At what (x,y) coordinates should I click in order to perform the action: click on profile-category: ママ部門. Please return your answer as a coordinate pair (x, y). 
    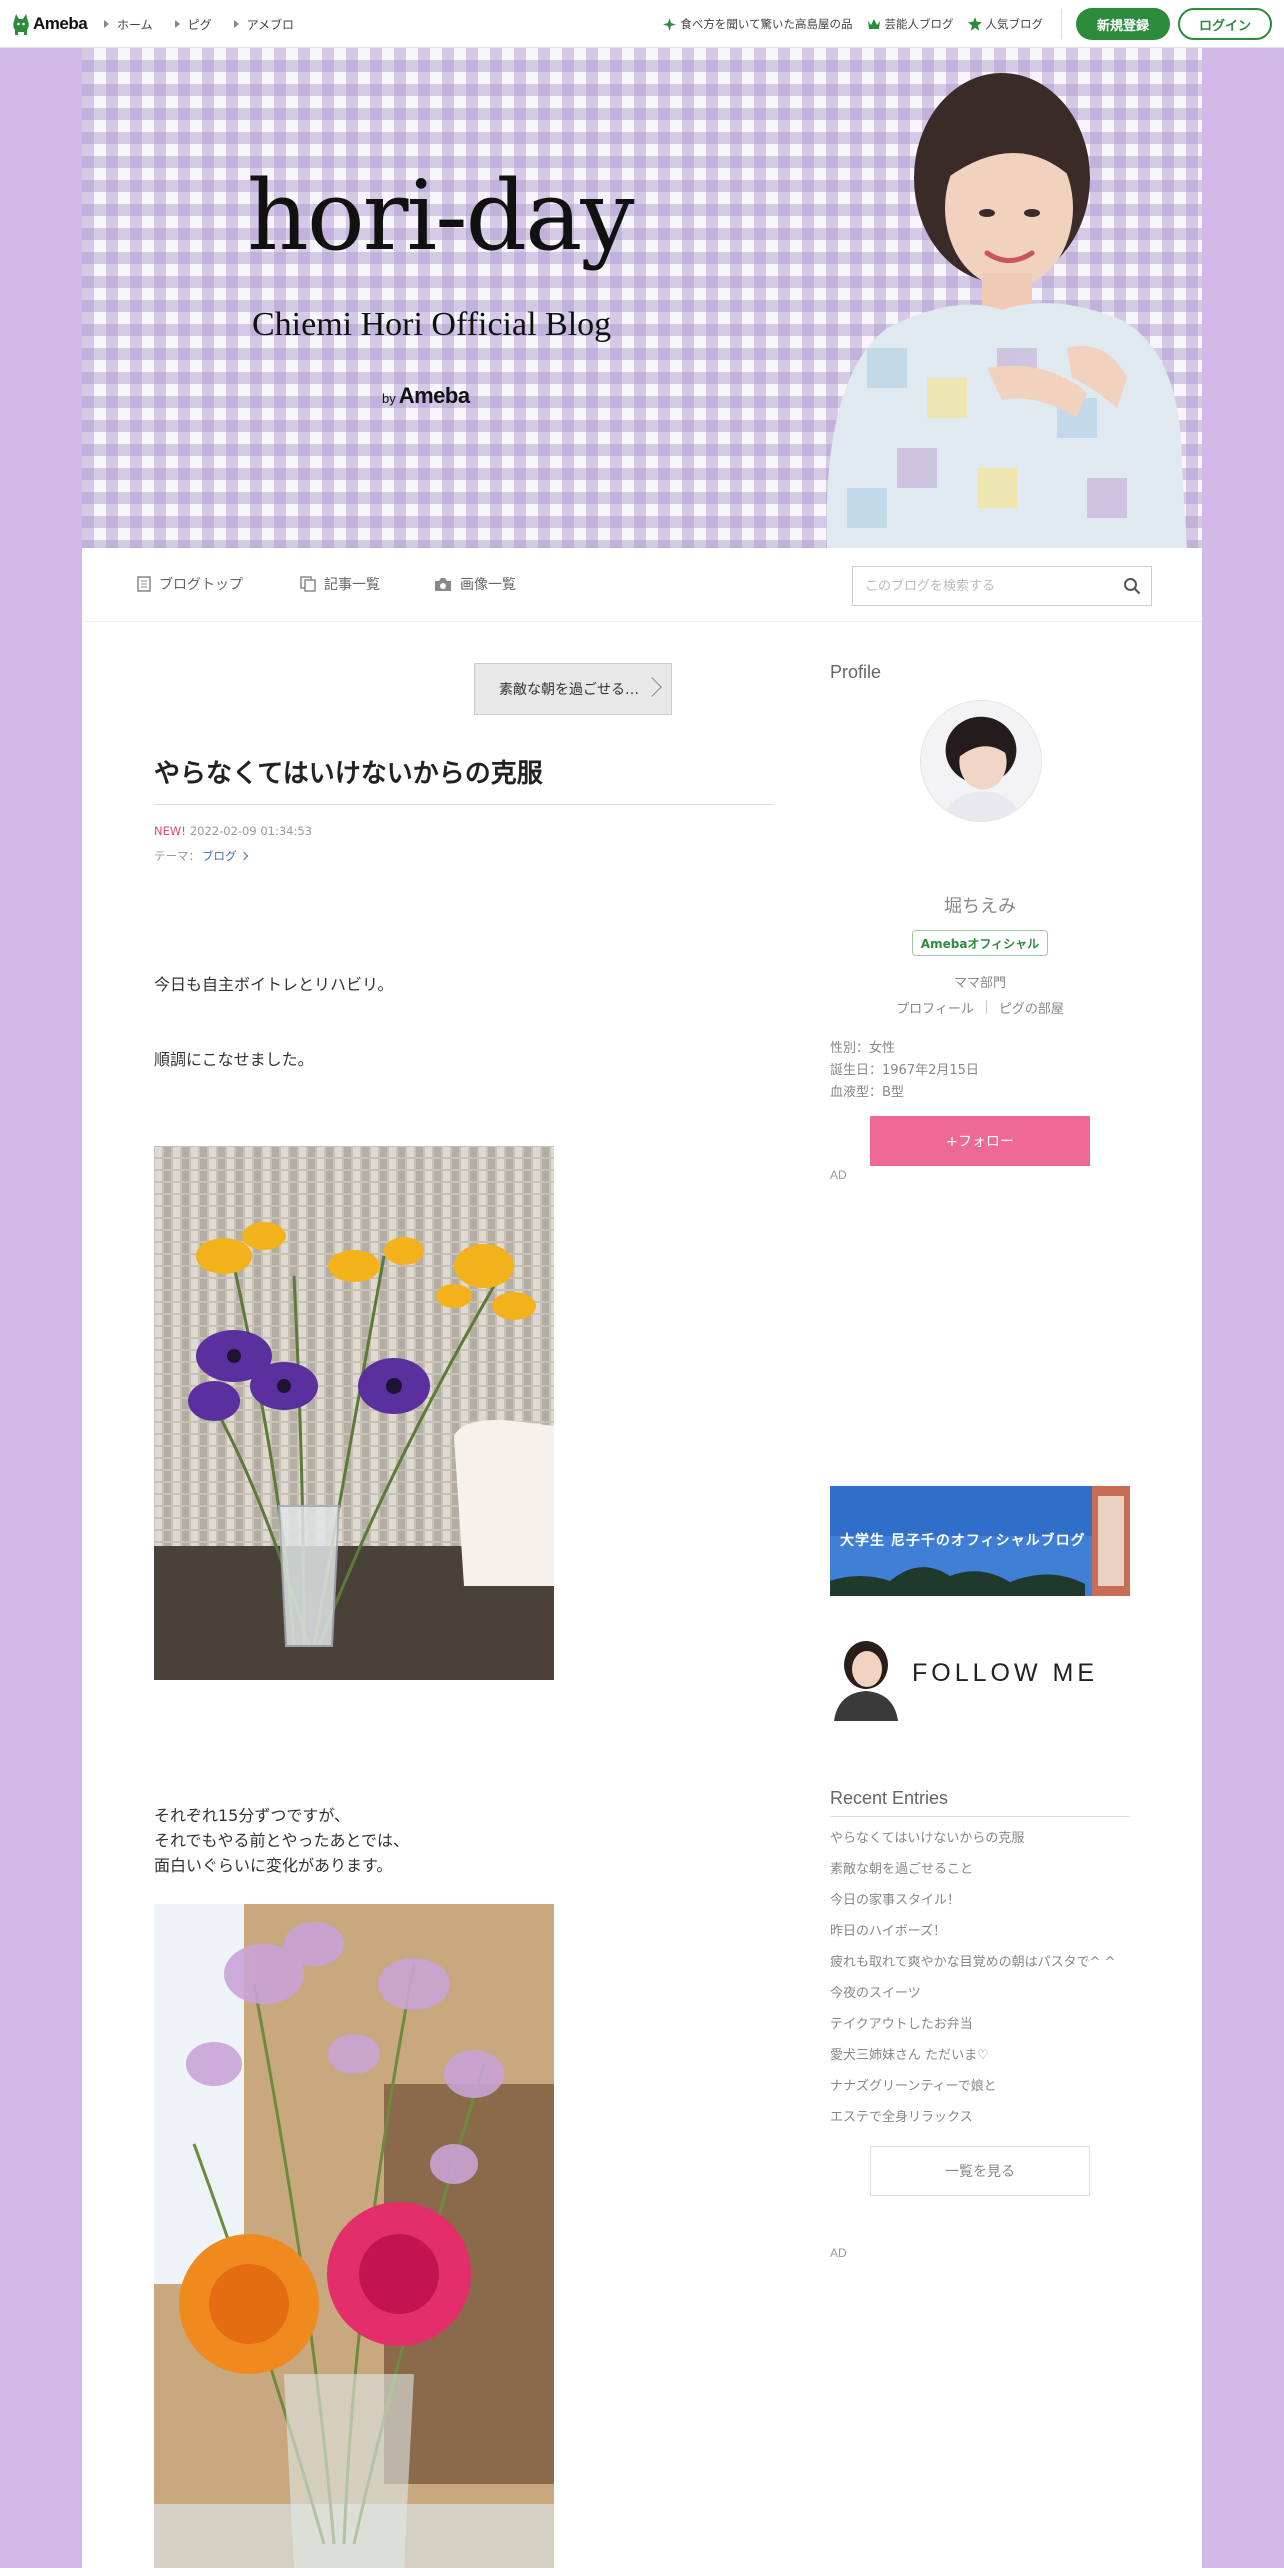
    Looking at the image, I should click on (980, 981).